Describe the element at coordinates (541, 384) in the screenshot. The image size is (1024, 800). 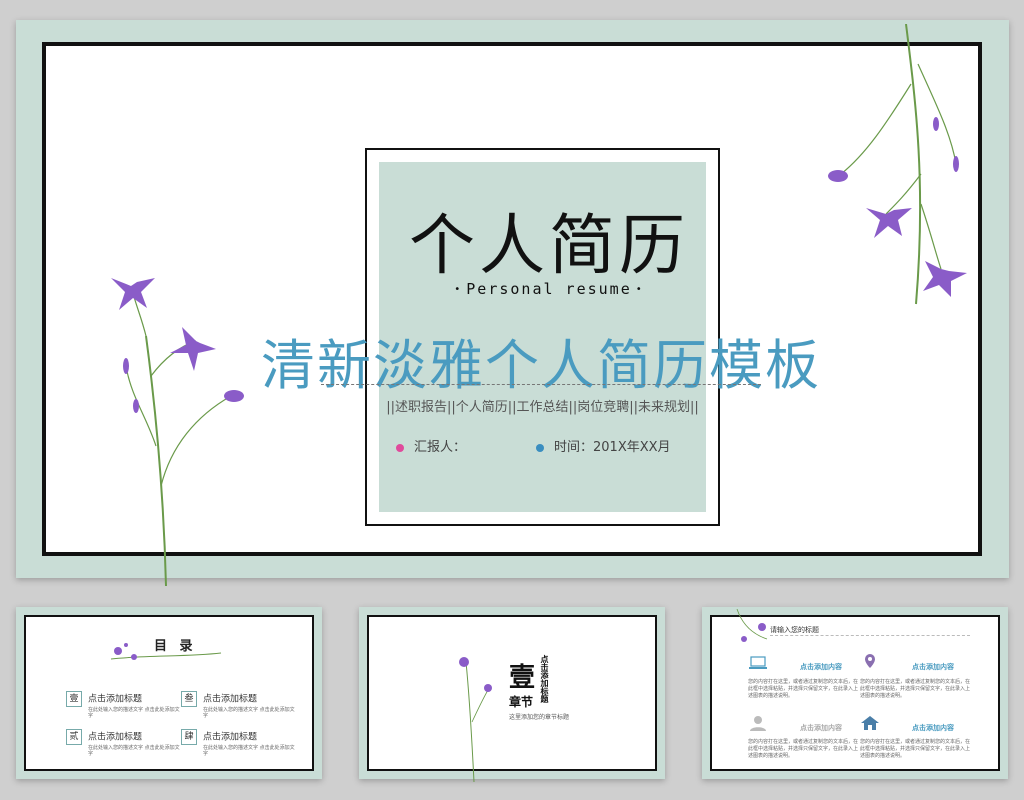
I see `title-divider` at that location.